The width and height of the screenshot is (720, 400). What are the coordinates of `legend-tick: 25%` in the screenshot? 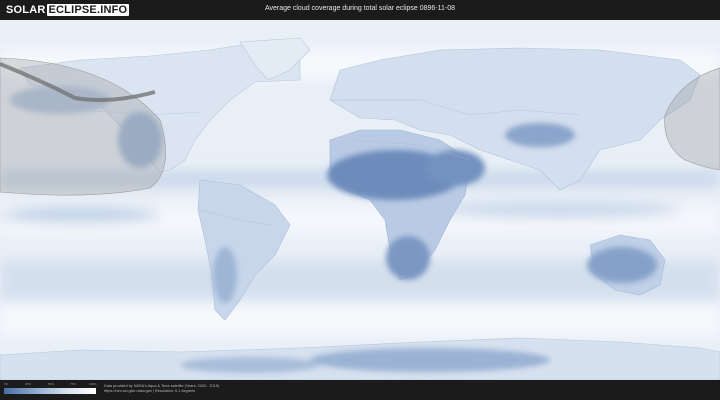 It's located at (28, 384).